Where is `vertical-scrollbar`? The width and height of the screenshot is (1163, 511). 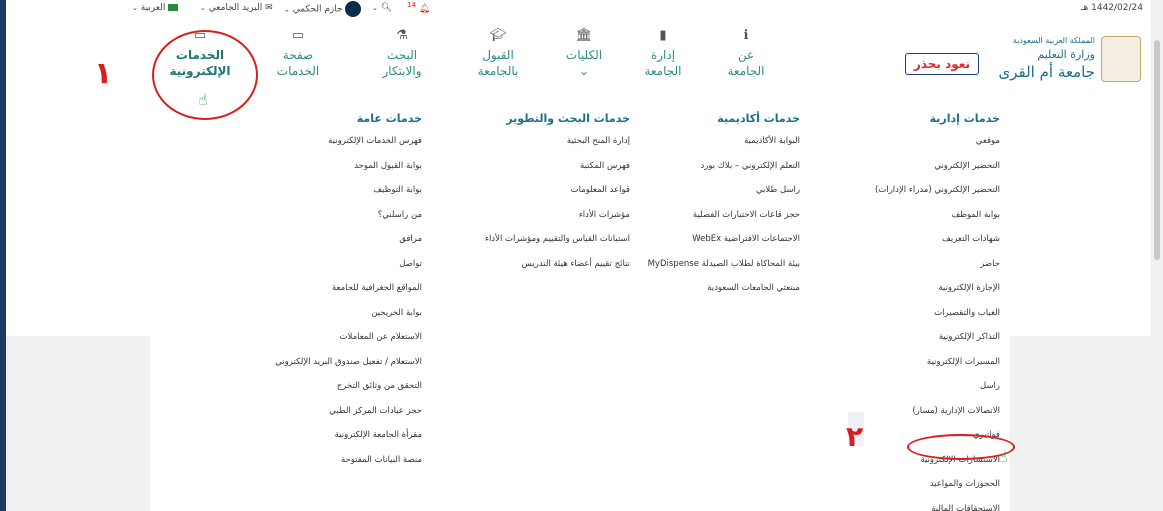
vertical-scrollbar is located at coordinates (1157, 255).